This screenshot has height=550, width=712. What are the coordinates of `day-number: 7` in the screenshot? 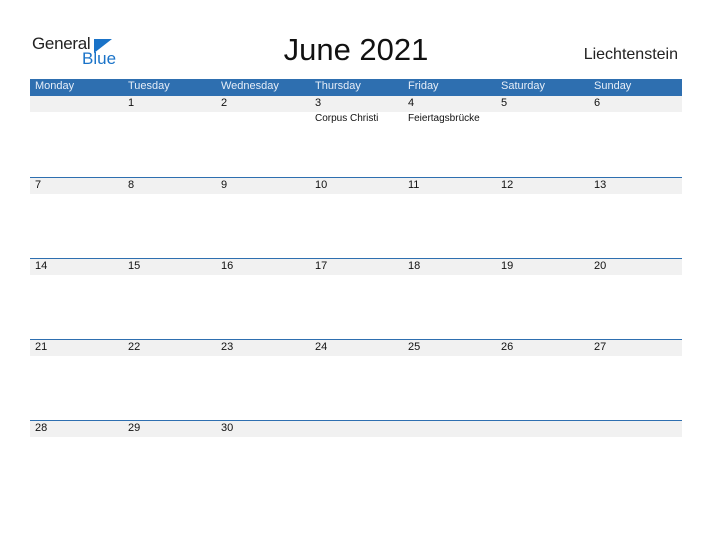 It's located at (38, 185).